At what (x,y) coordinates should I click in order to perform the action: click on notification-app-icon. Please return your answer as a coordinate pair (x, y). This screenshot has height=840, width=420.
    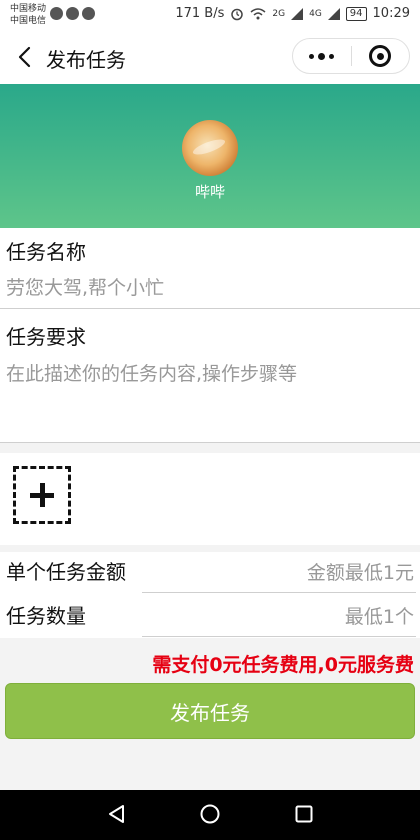
    Looking at the image, I should click on (56, 13).